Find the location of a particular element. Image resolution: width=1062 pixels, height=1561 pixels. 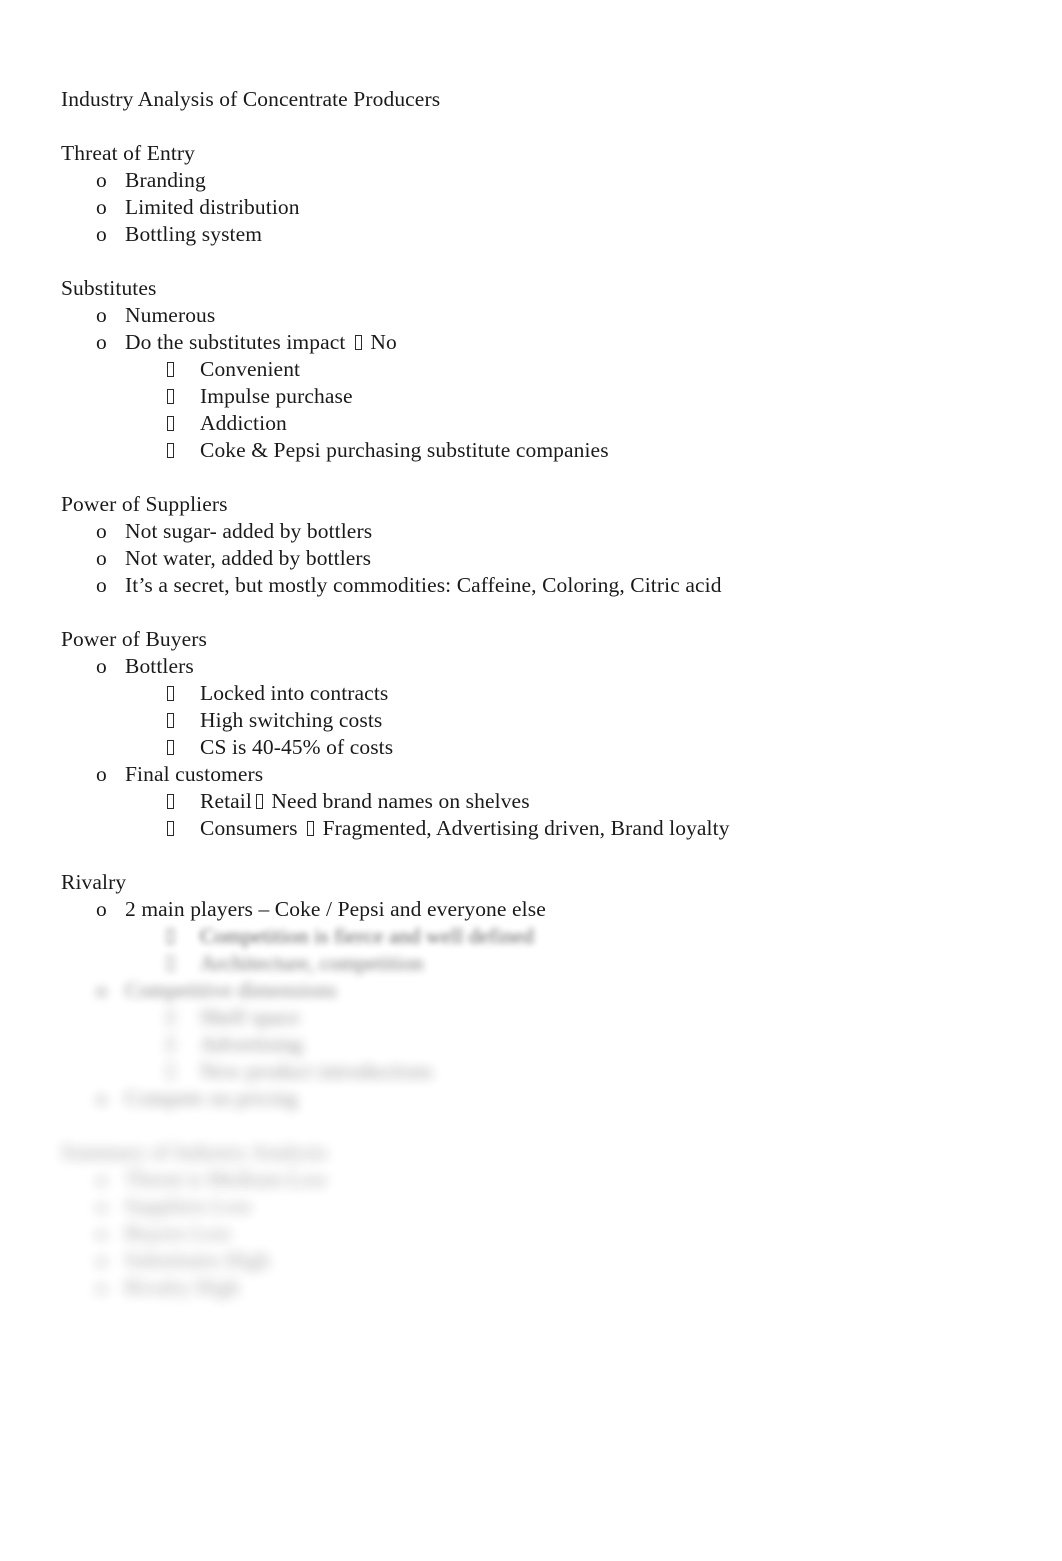

list-item-label: Competition is fierce and well defined is located at coordinates (367, 936).